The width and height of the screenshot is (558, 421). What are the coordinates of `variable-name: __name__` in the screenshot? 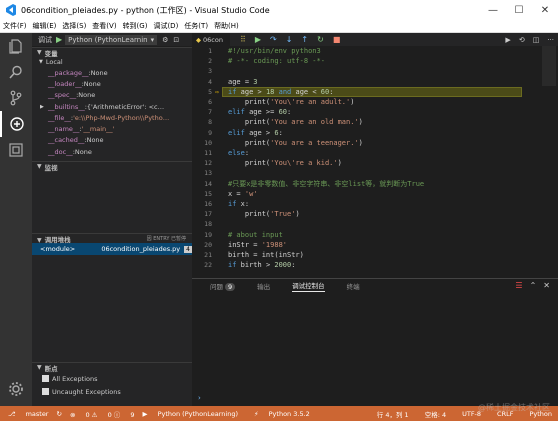 It's located at (64, 129).